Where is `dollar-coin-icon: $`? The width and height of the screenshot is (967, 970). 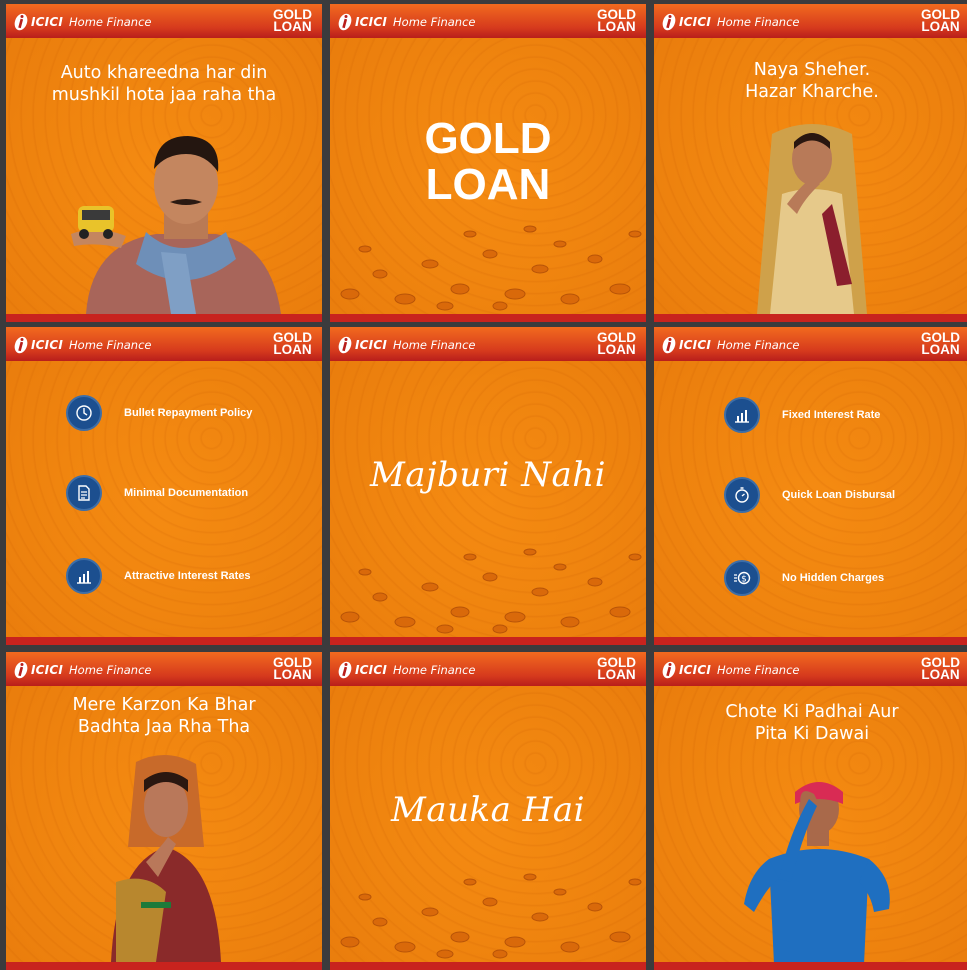 dollar-coin-icon: $ is located at coordinates (742, 578).